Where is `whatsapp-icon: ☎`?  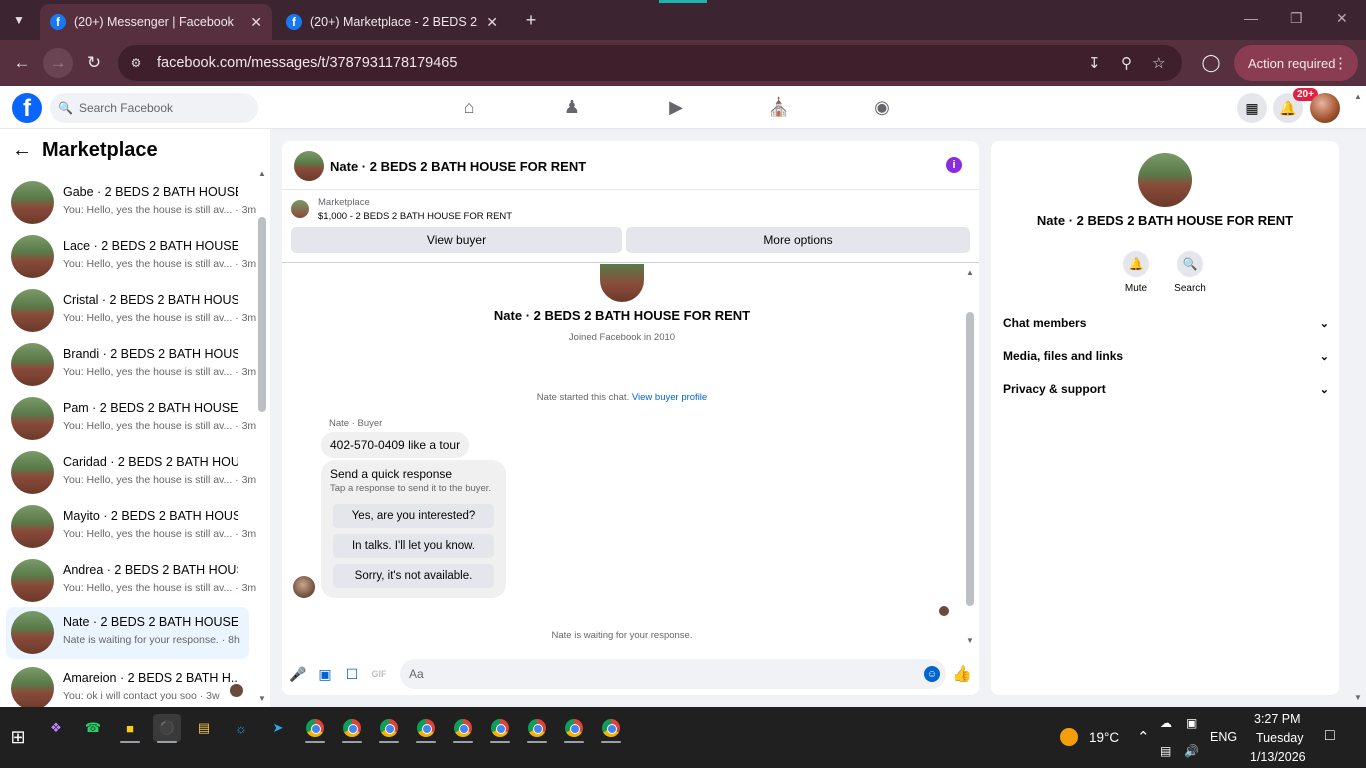 whatsapp-icon: ☎ is located at coordinates (93, 728).